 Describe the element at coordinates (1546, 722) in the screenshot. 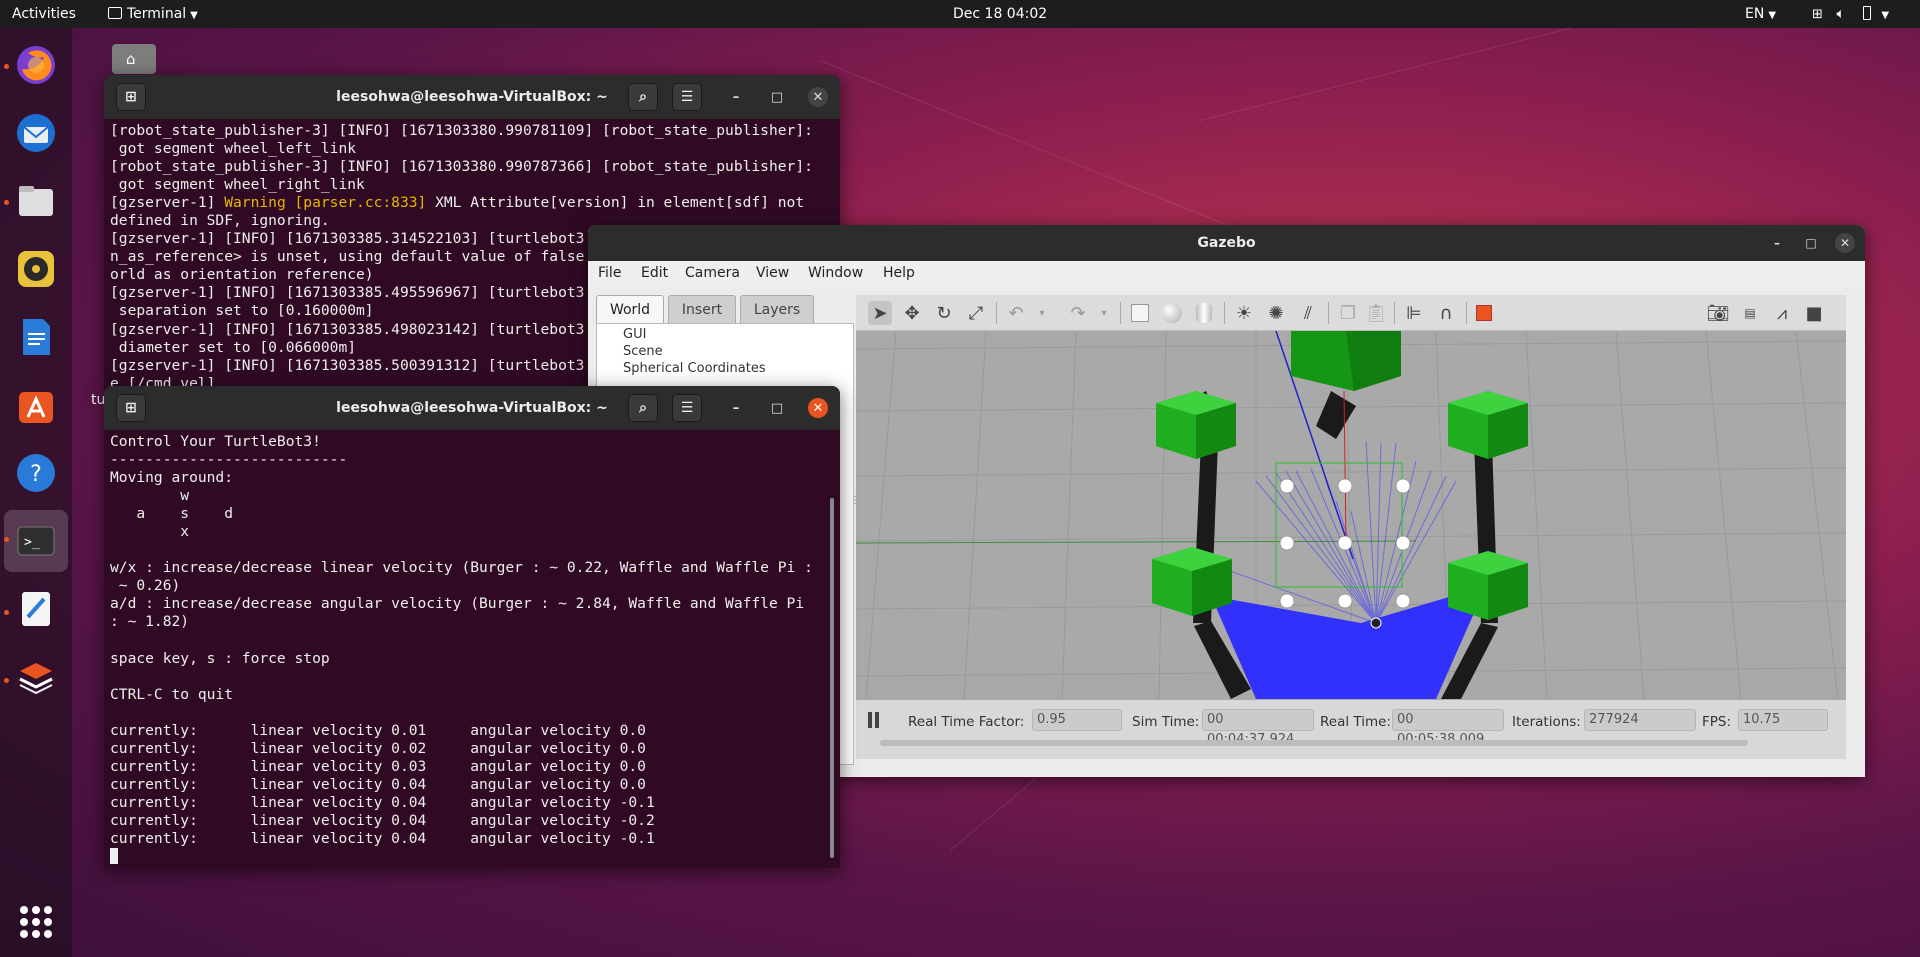

I see `iterations-label: Iterations:` at that location.